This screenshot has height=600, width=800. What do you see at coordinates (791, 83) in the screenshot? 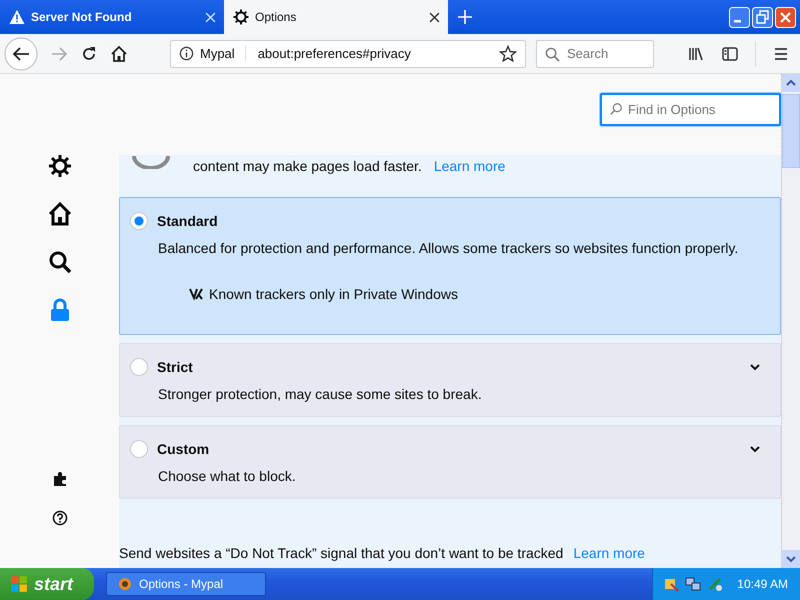
I see `scroll-up-icon` at bounding box center [791, 83].